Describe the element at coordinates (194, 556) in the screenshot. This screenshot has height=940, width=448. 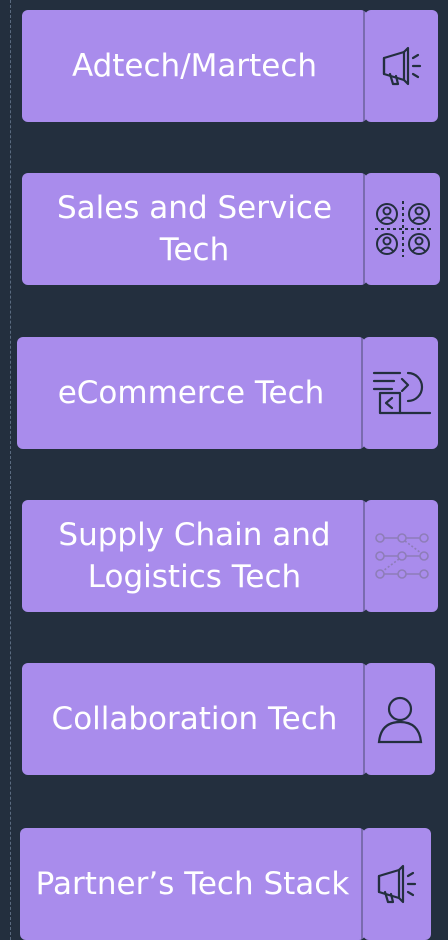
I see `card-label: Supply Chain and Logistics Tech` at that location.